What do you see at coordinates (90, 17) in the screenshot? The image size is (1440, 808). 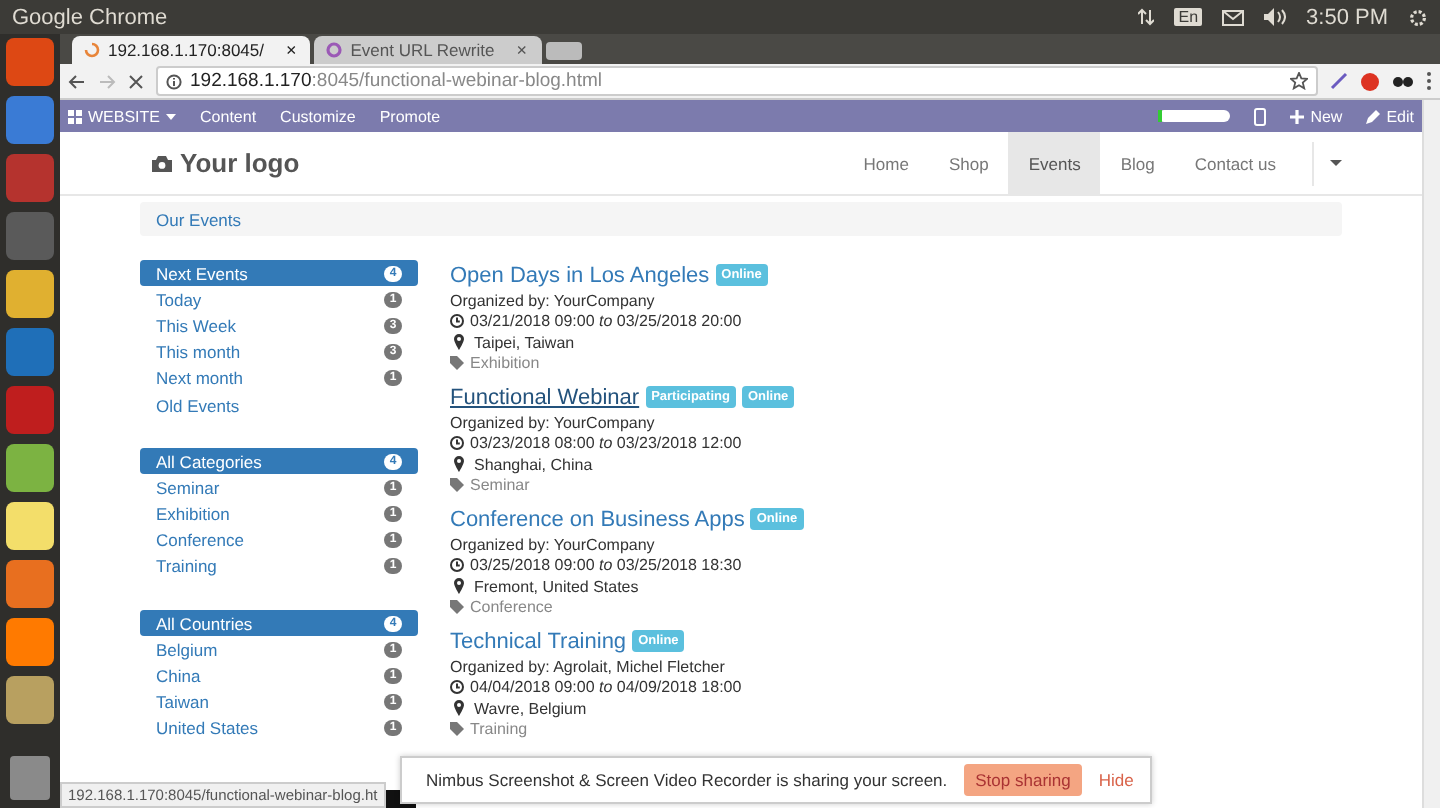 I see `app-name: Google Chrome` at bounding box center [90, 17].